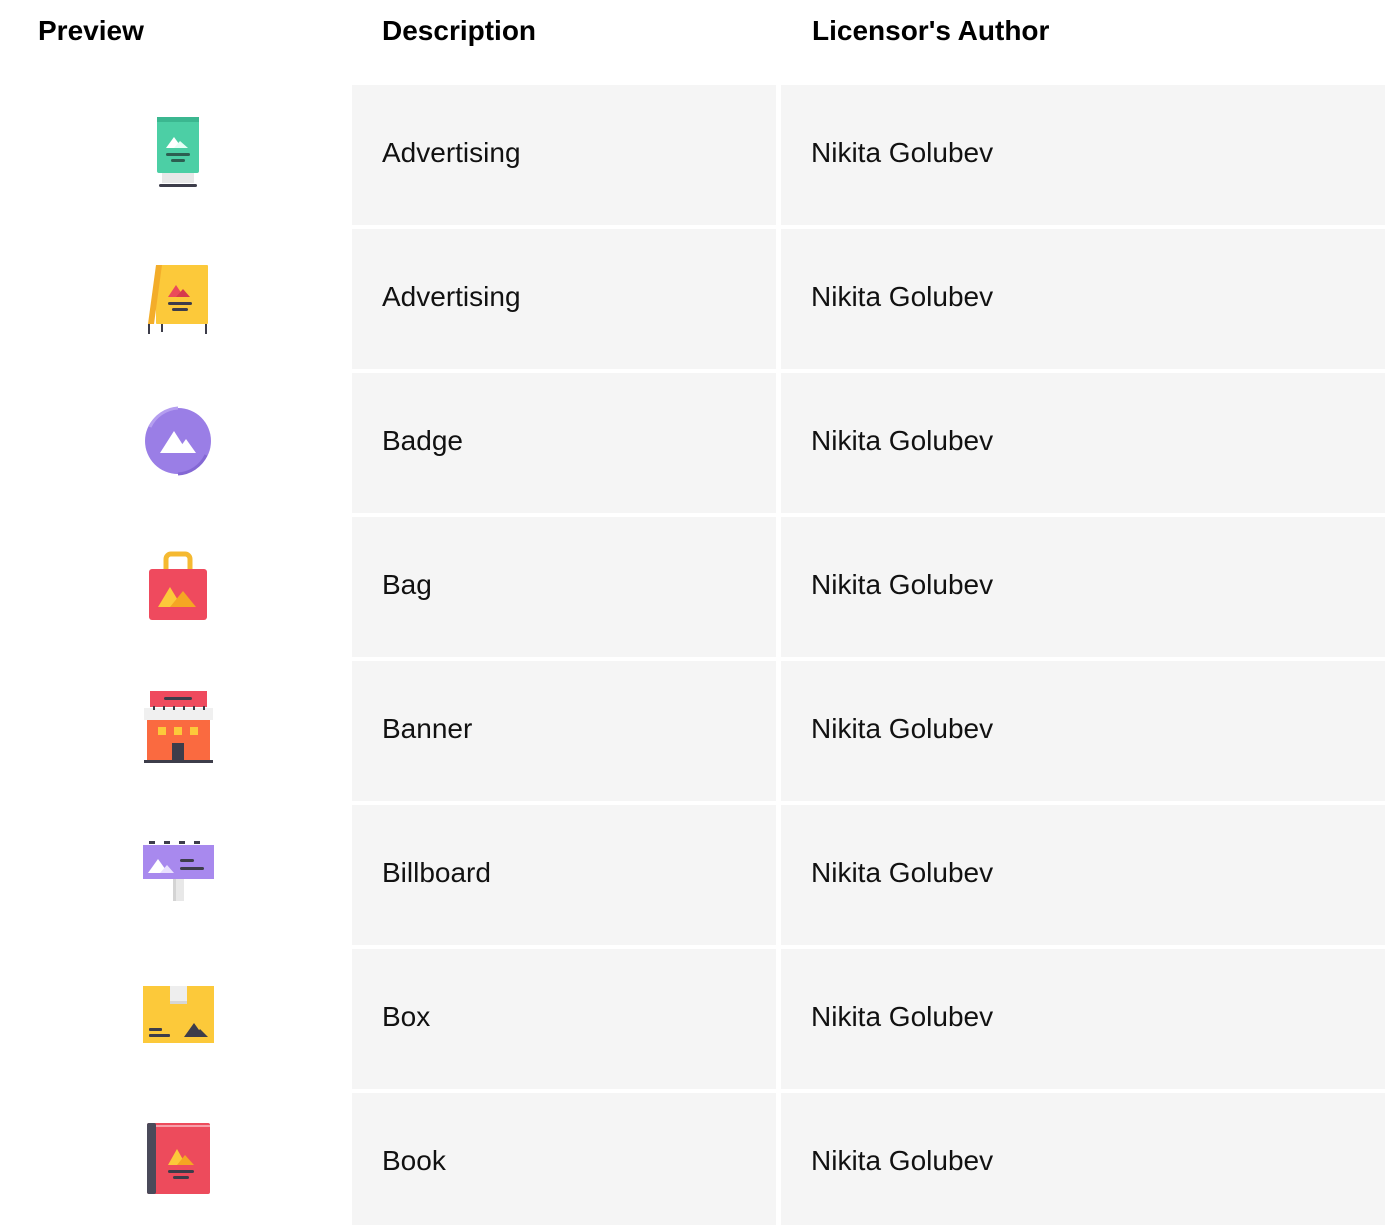 The height and width of the screenshot is (1225, 1389). What do you see at coordinates (178, 731) in the screenshot?
I see `banner-icon` at bounding box center [178, 731].